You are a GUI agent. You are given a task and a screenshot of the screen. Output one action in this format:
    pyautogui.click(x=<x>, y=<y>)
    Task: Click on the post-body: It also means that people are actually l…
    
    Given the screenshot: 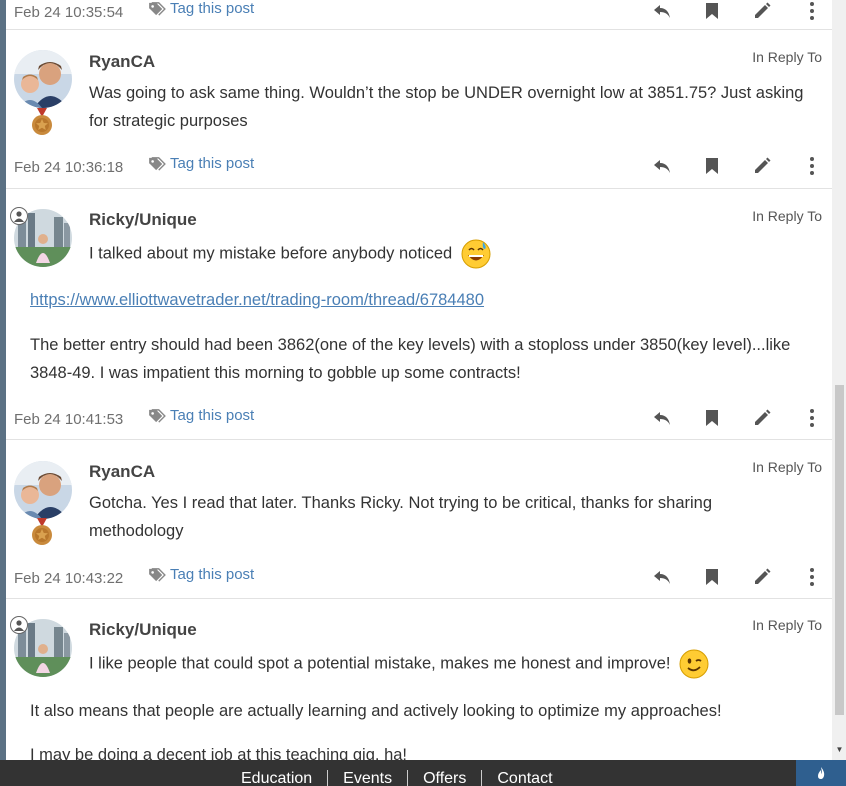 What is the action you would take?
    pyautogui.click(x=376, y=711)
    